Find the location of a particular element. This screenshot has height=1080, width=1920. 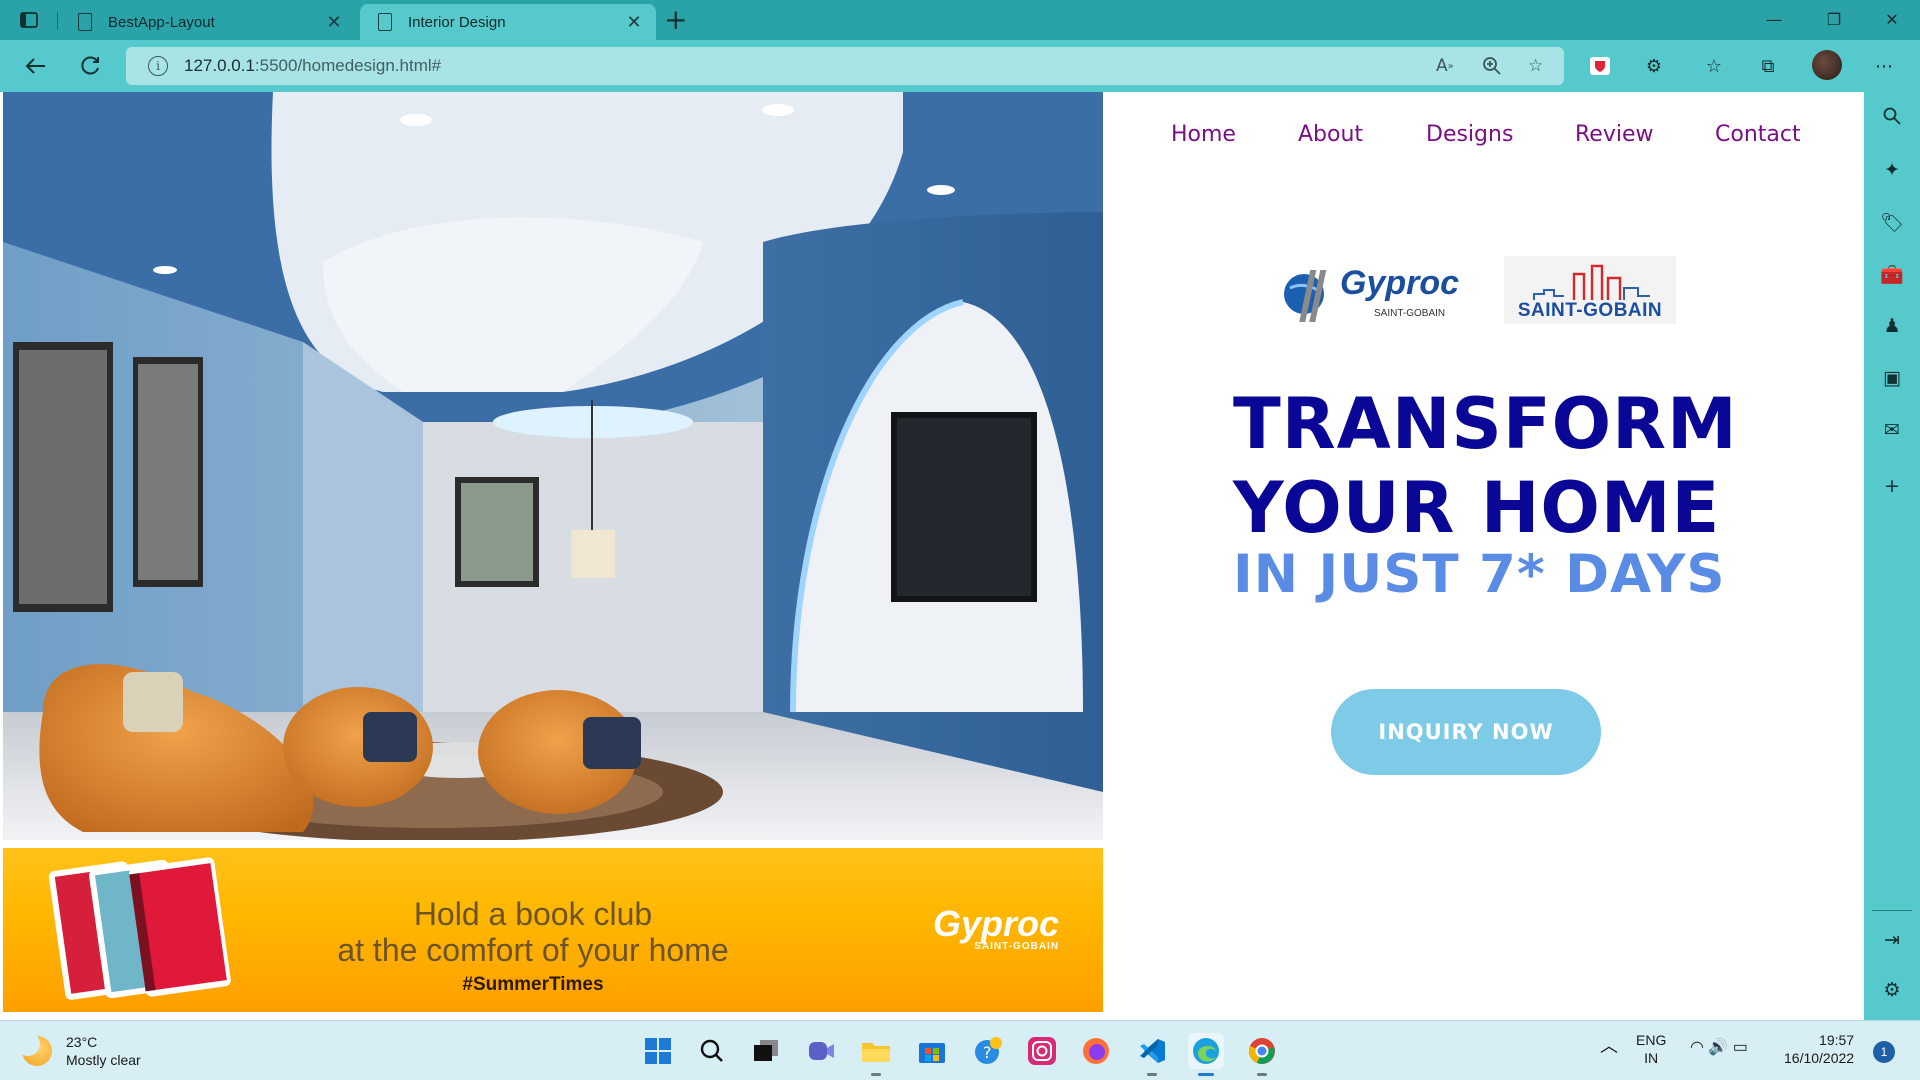

inquiry-now-button: INQUIRY NOW is located at coordinates (1466, 732).